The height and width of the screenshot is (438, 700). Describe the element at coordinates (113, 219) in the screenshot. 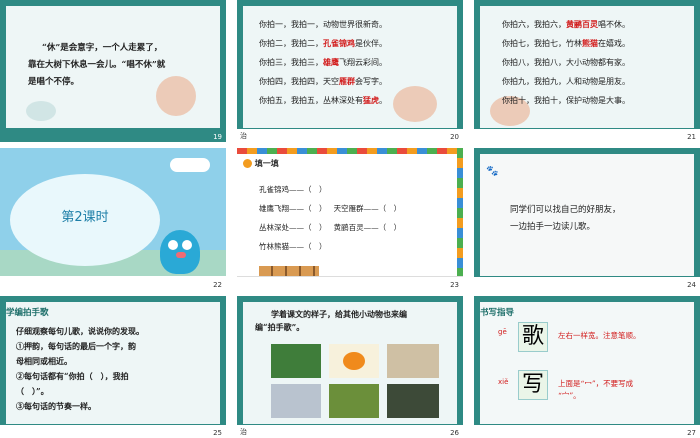

I see `slide-22: 第2课时 22` at that location.